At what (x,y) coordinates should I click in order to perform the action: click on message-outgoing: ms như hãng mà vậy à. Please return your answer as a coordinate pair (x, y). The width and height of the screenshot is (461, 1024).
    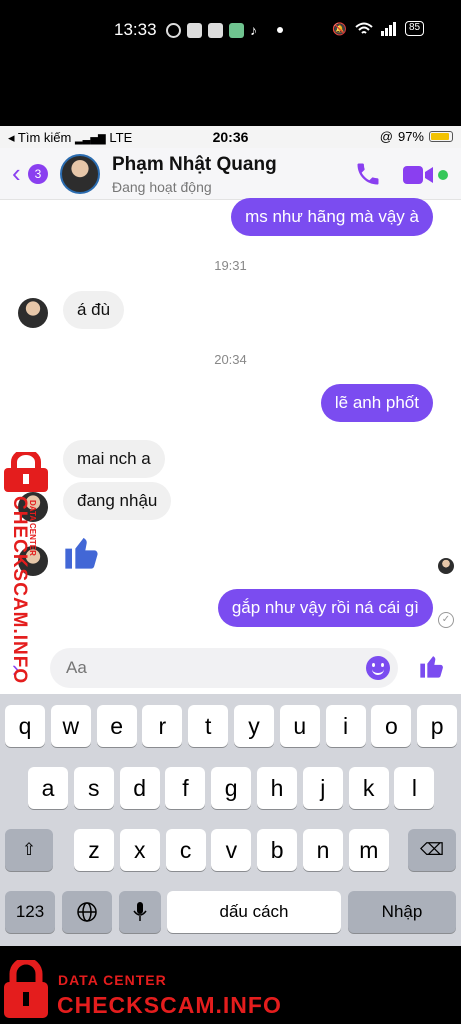
    Looking at the image, I should click on (332, 217).